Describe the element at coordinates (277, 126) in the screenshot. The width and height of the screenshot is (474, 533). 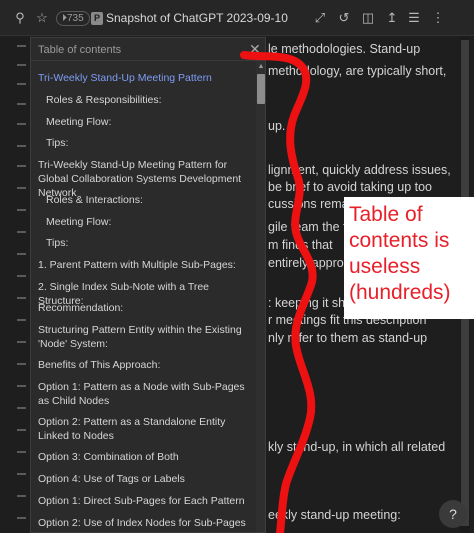
I see `document-line: up.` at that location.